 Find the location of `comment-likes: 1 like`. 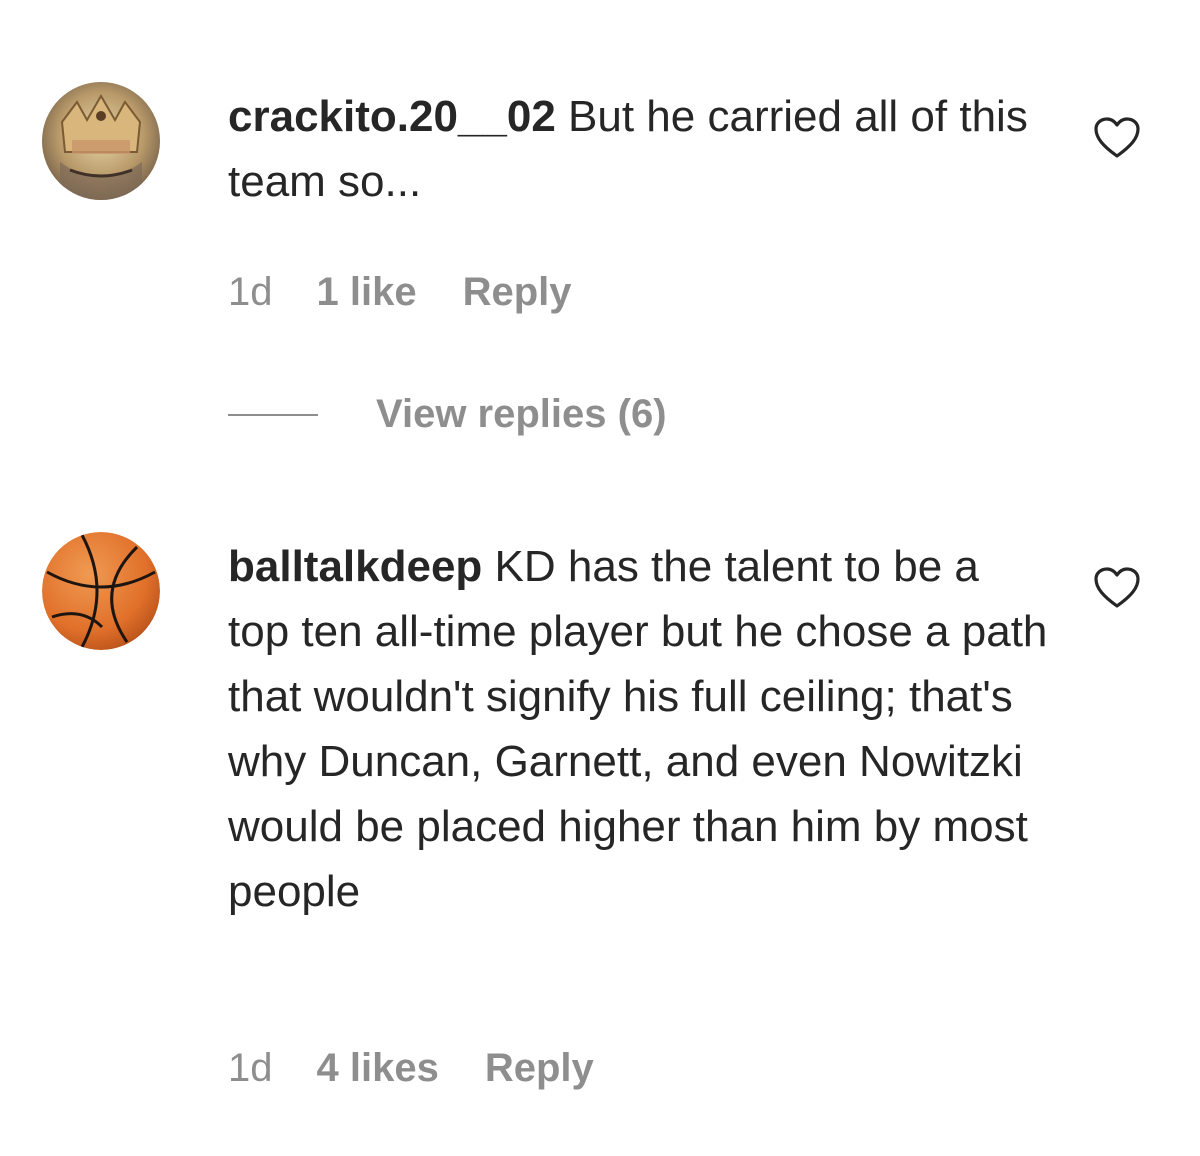

comment-likes: 1 like is located at coordinates (367, 292).